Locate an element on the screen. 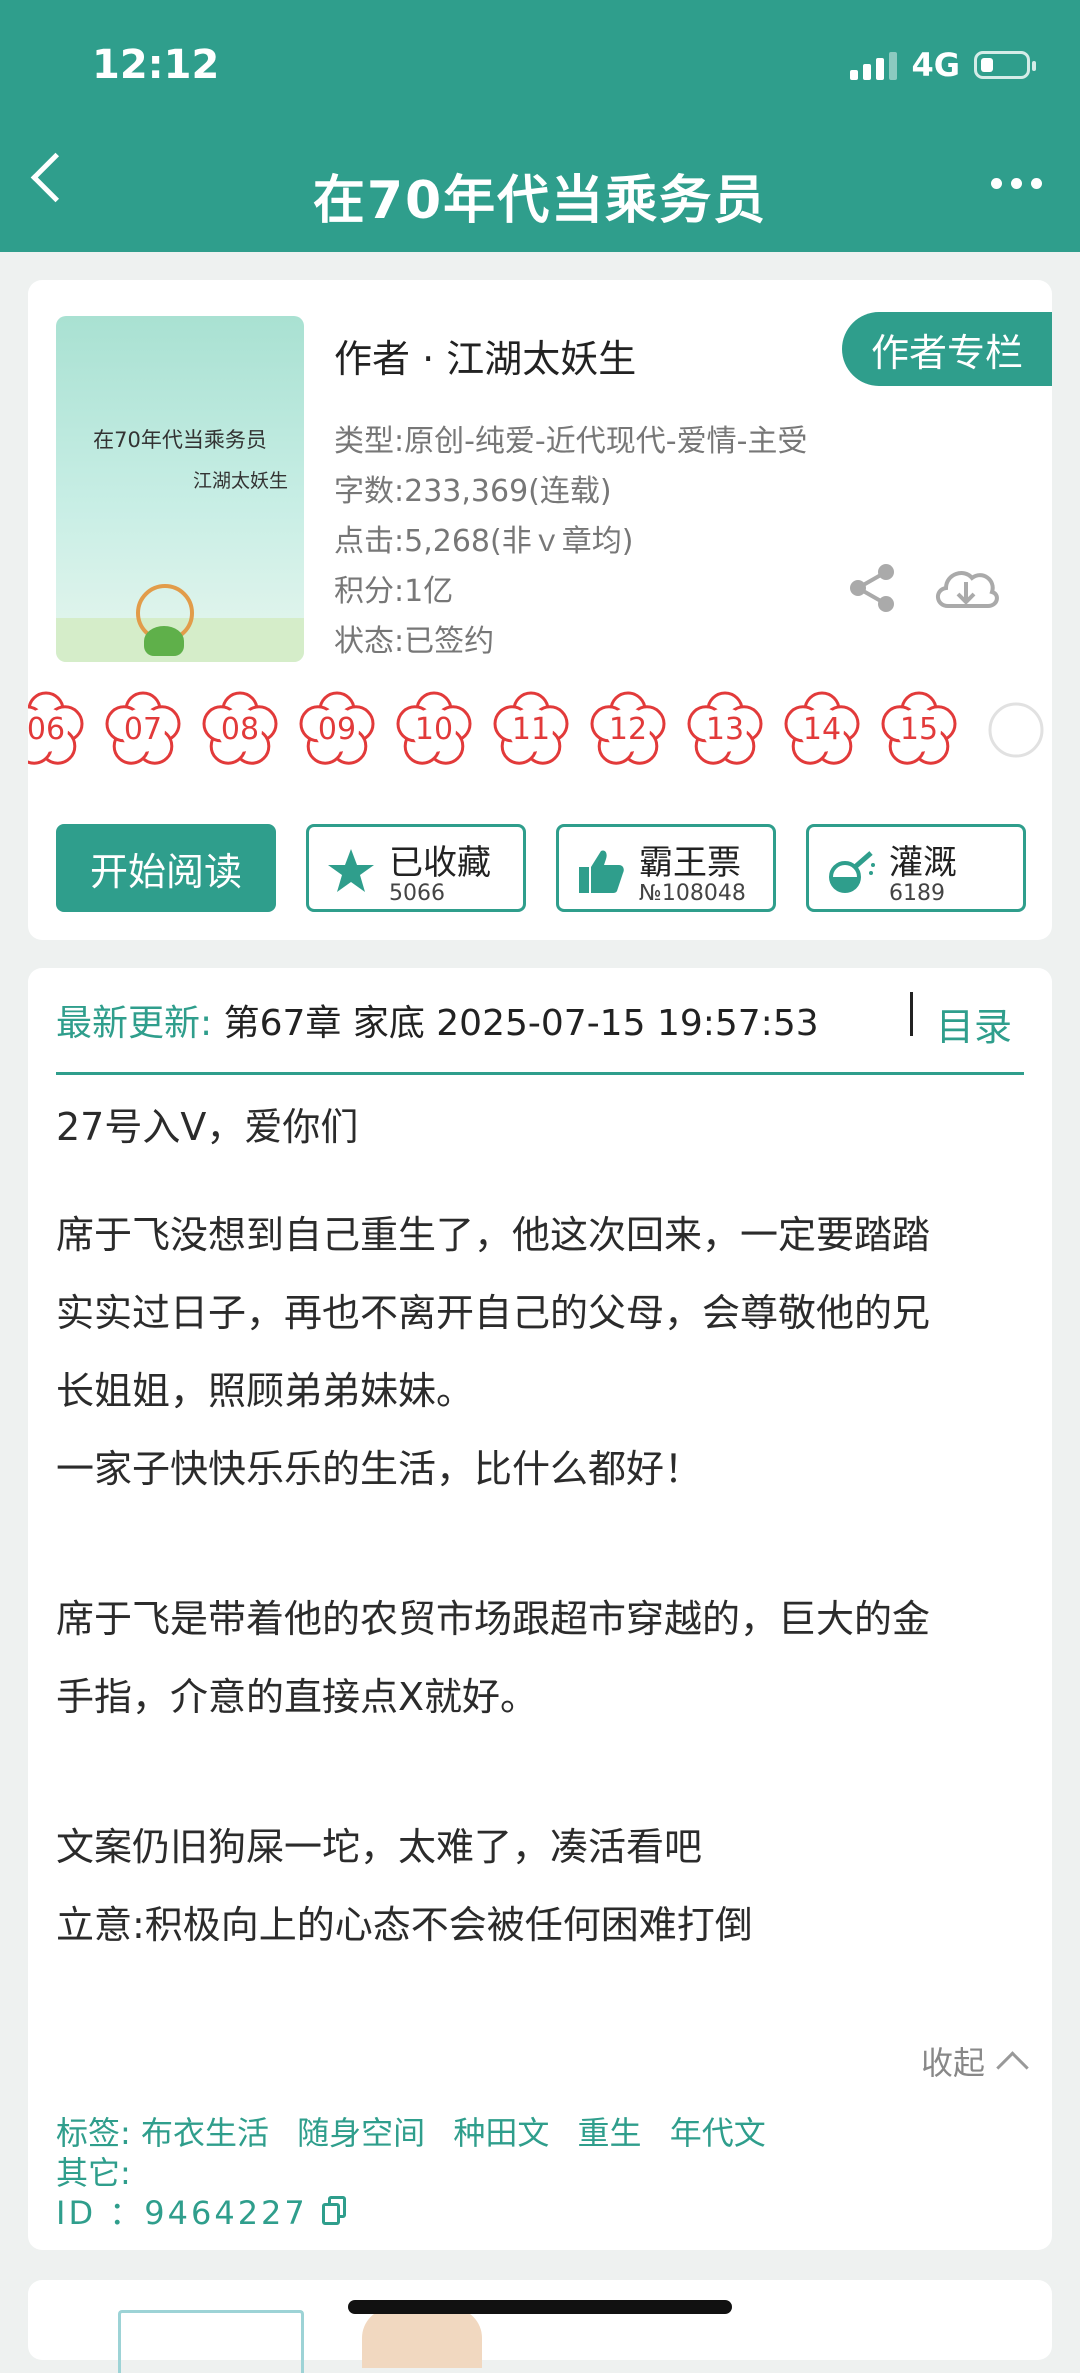 This screenshot has width=1080, height=2373. book-type: 类型:原创-纯爱-近代现代-爱情-主受 is located at coordinates (571, 441).